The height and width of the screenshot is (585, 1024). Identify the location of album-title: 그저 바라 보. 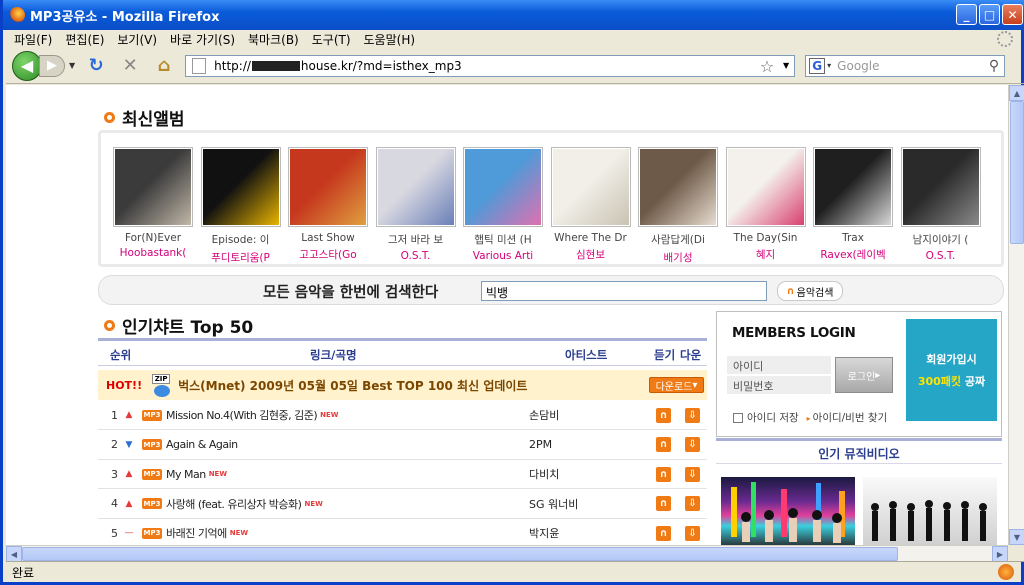
(416, 239).